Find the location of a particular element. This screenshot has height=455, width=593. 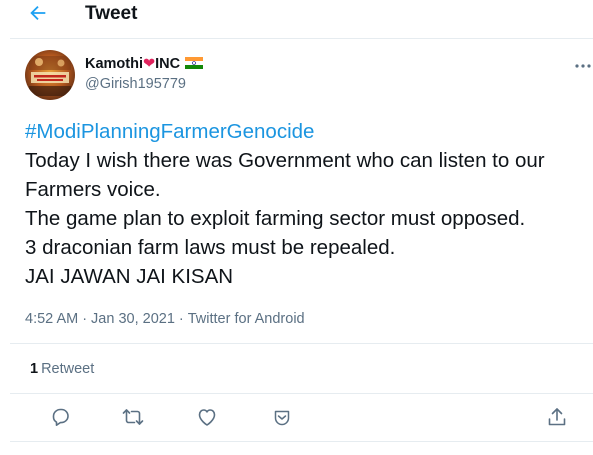

bookmark-button is located at coordinates (282, 417).